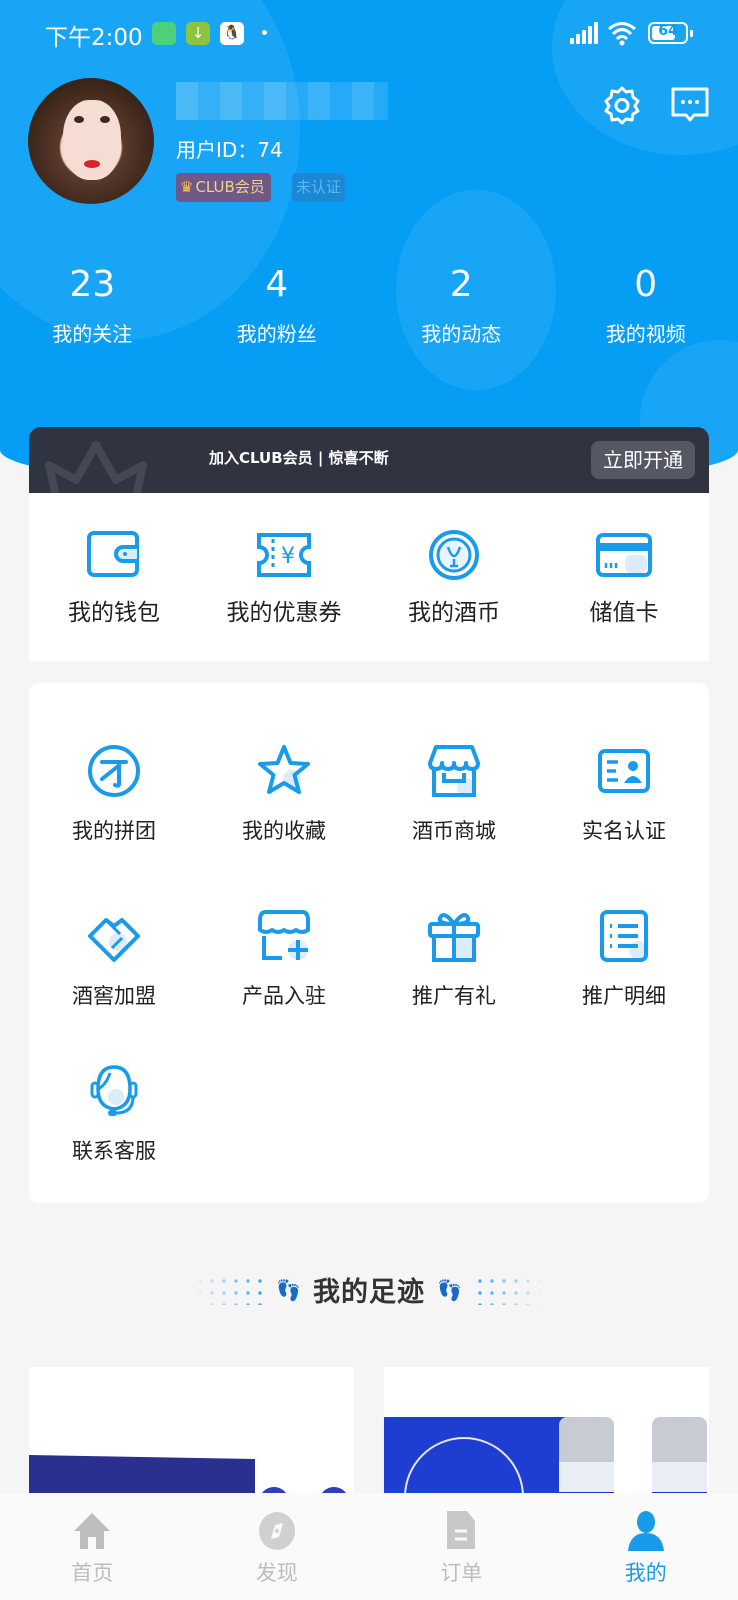 The width and height of the screenshot is (738, 1600). Describe the element at coordinates (624, 831) in the screenshot. I see `service-label: 实名认证` at that location.